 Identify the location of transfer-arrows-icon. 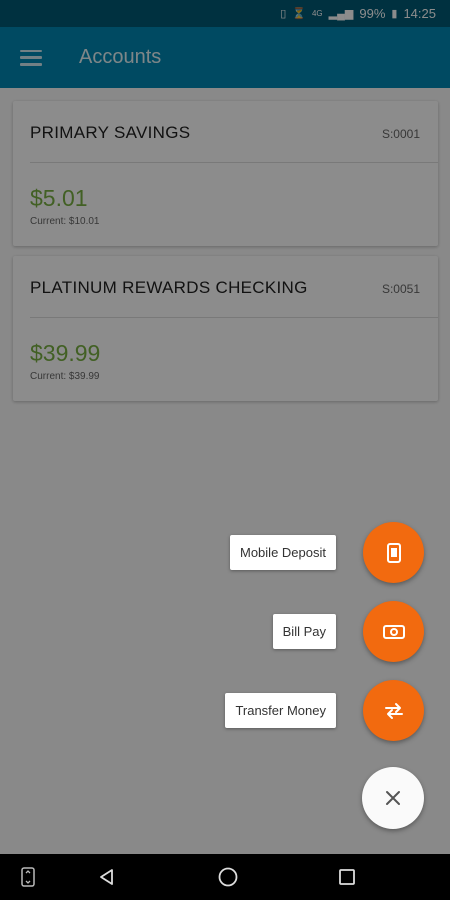
(393, 710).